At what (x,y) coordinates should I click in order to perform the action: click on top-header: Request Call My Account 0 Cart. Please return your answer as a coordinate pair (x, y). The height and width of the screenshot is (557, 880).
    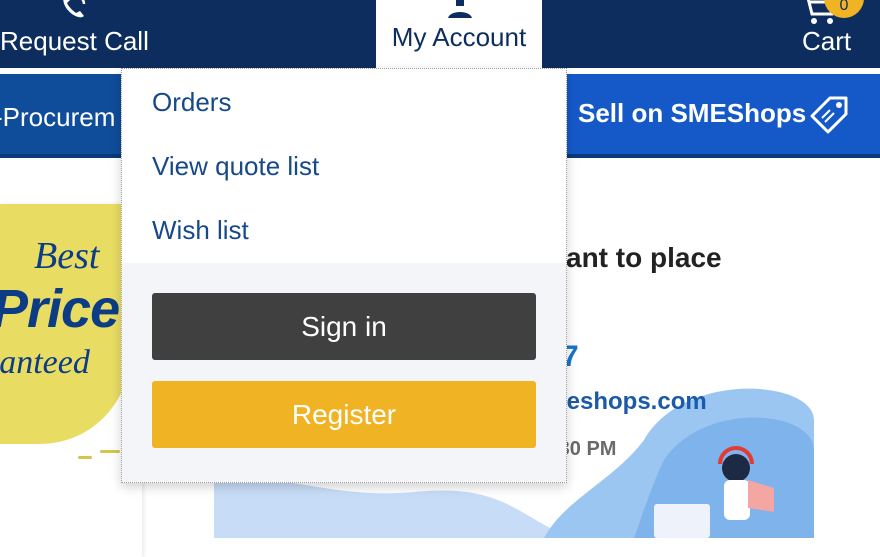
    Looking at the image, I should click on (440, 35).